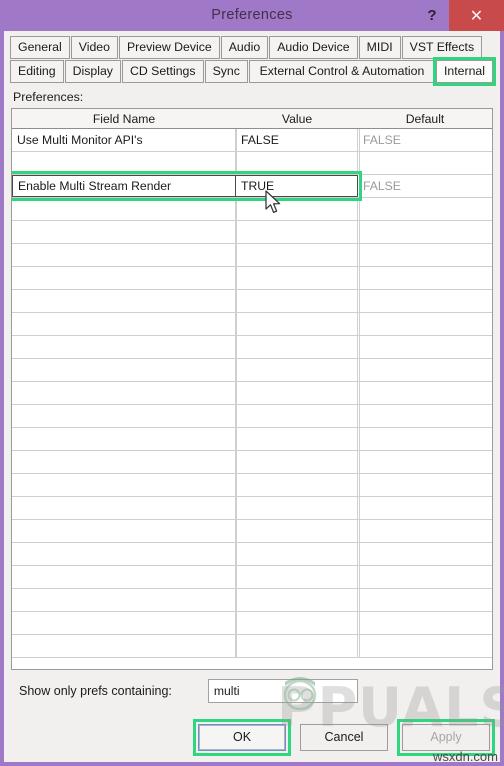 Image resolution: width=504 pixels, height=766 pixels. I want to click on preferences-label: Preferences:, so click(48, 97).